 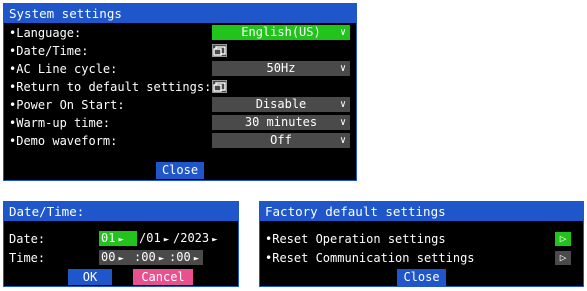 I want to click on settings-row-language: •Language: English(US) ∨, so click(x=180, y=33).